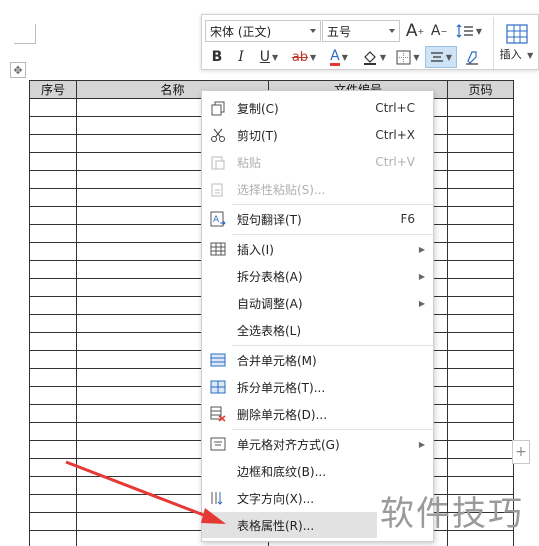 This screenshot has height=546, width=539. I want to click on watermark-text: 软件技巧, so click(452, 514).